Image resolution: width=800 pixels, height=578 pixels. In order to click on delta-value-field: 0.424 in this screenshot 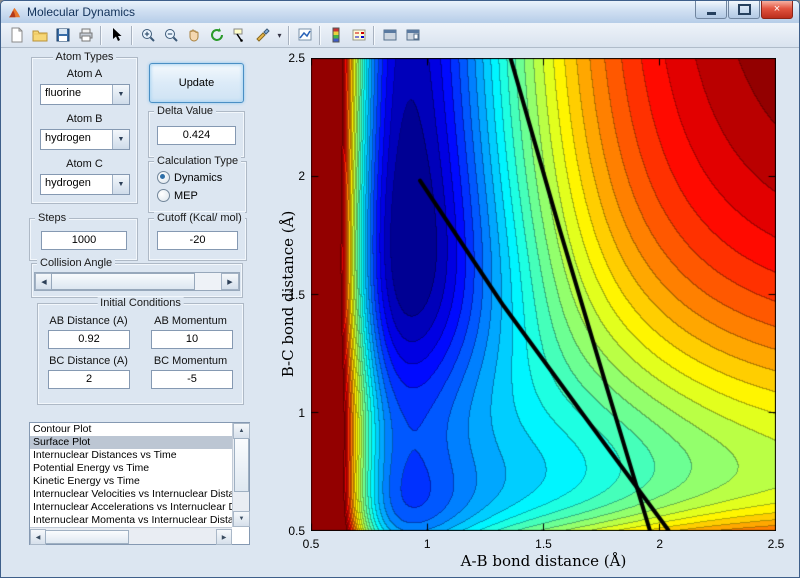, I will do `click(196, 135)`.